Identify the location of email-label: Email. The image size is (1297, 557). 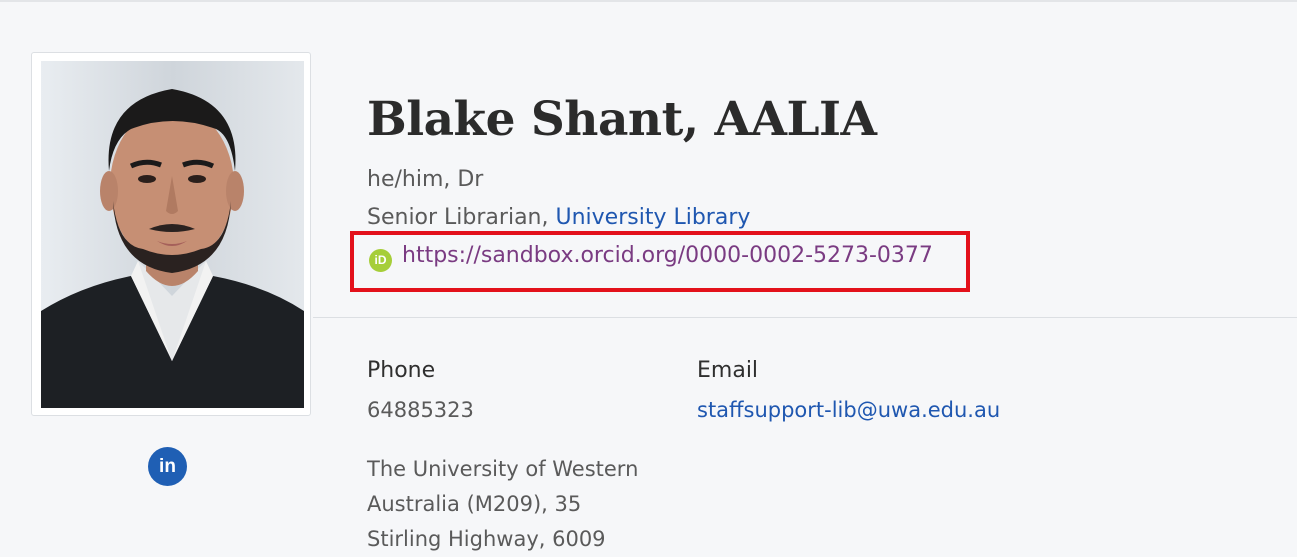
(728, 370).